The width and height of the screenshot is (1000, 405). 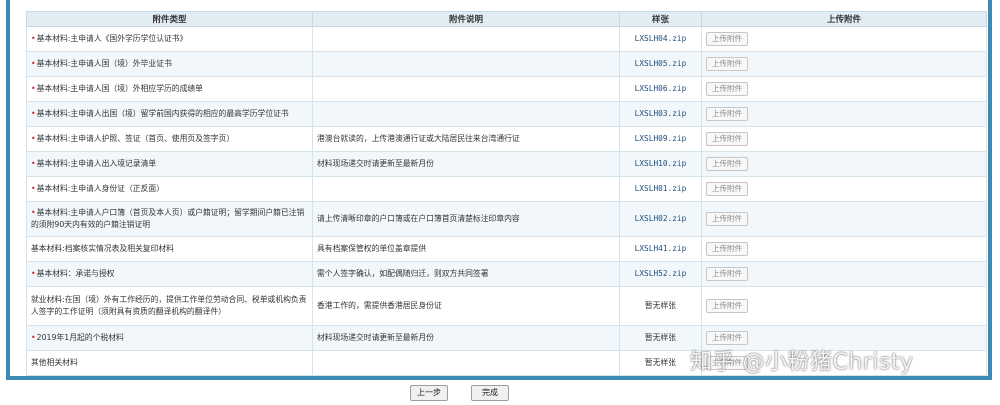 I want to click on attachment-description-cell: 请上传清晰印章的户口簿或在户口簿首页清楚标注印章内容, so click(x=466, y=219).